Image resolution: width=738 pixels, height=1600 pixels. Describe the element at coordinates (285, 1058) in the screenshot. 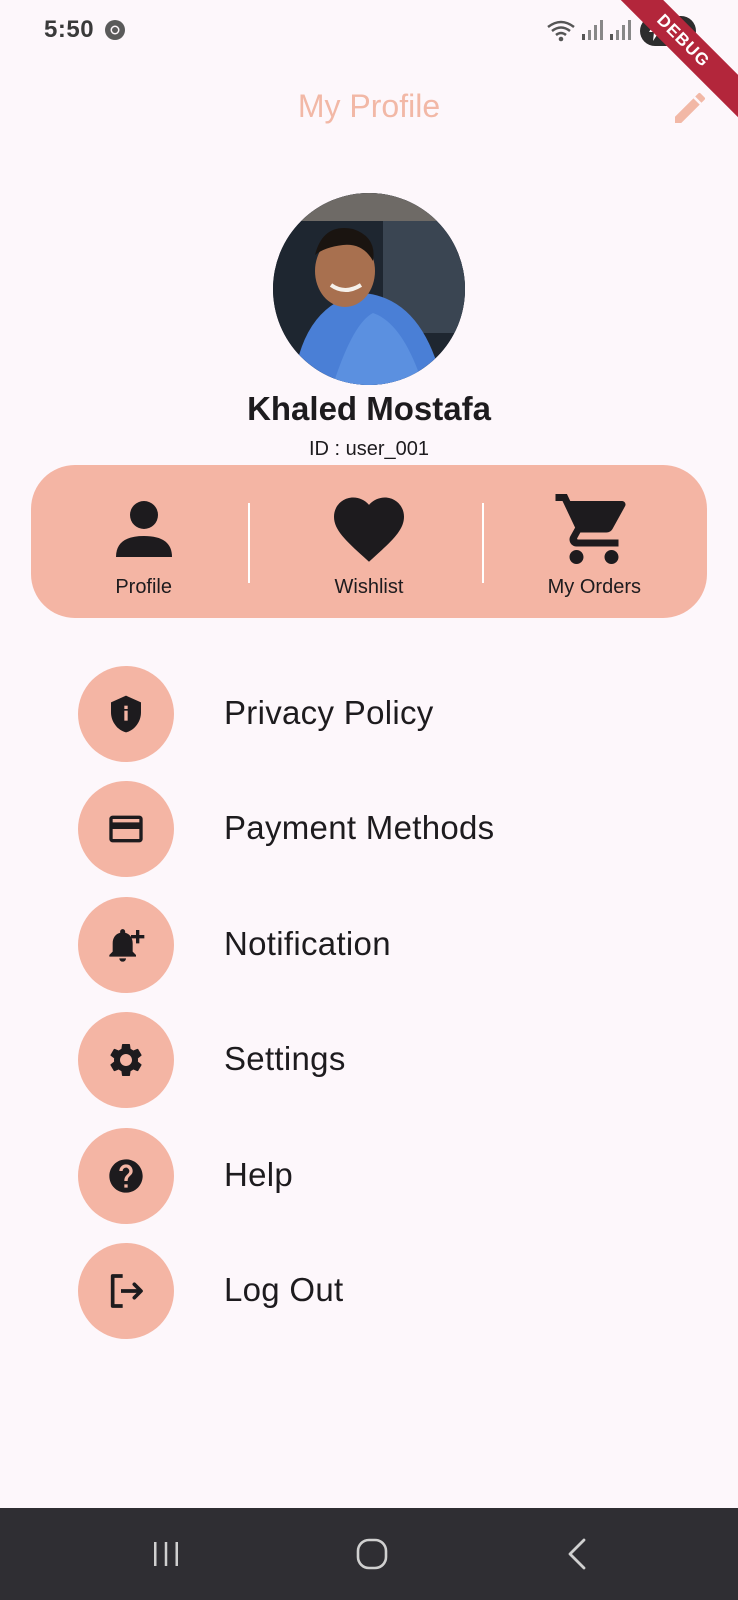

I see `menu-item-label: Settings` at that location.